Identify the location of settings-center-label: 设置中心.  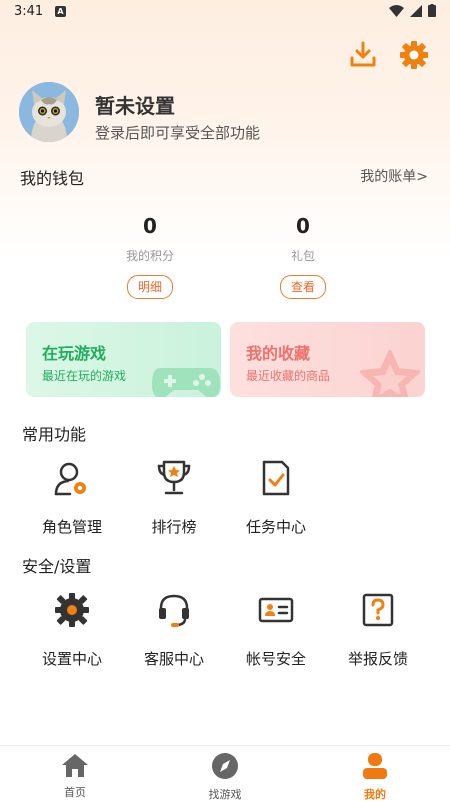
(71, 659).